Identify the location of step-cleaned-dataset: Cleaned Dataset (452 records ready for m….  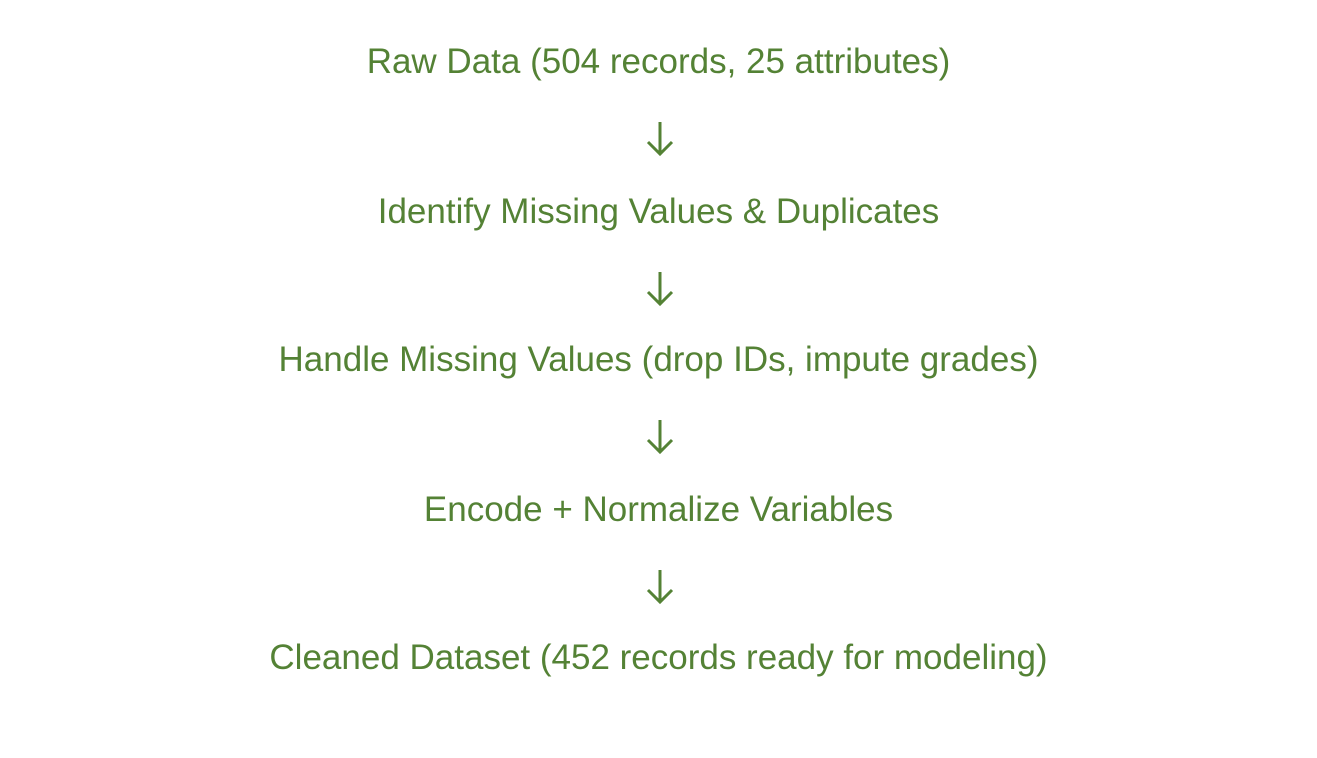
(658, 657).